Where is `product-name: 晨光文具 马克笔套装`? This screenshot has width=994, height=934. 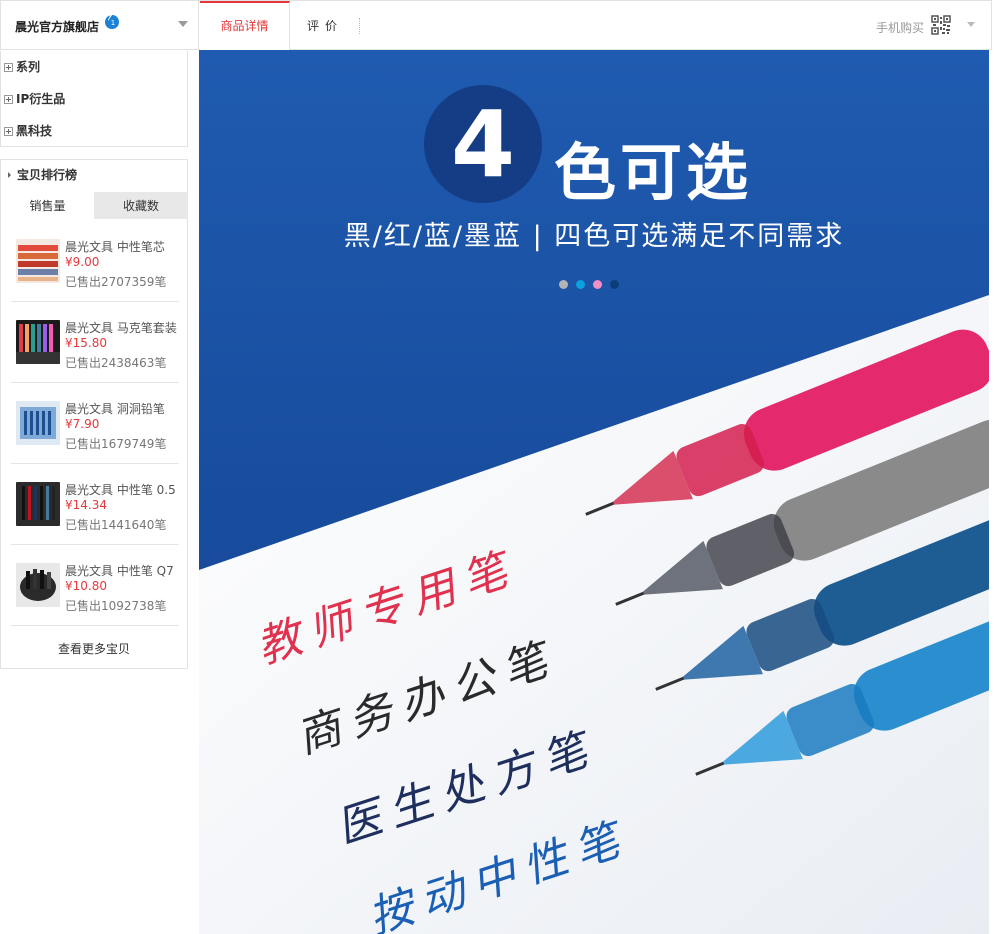 product-name: 晨光文具 马克笔套装 is located at coordinates (121, 327).